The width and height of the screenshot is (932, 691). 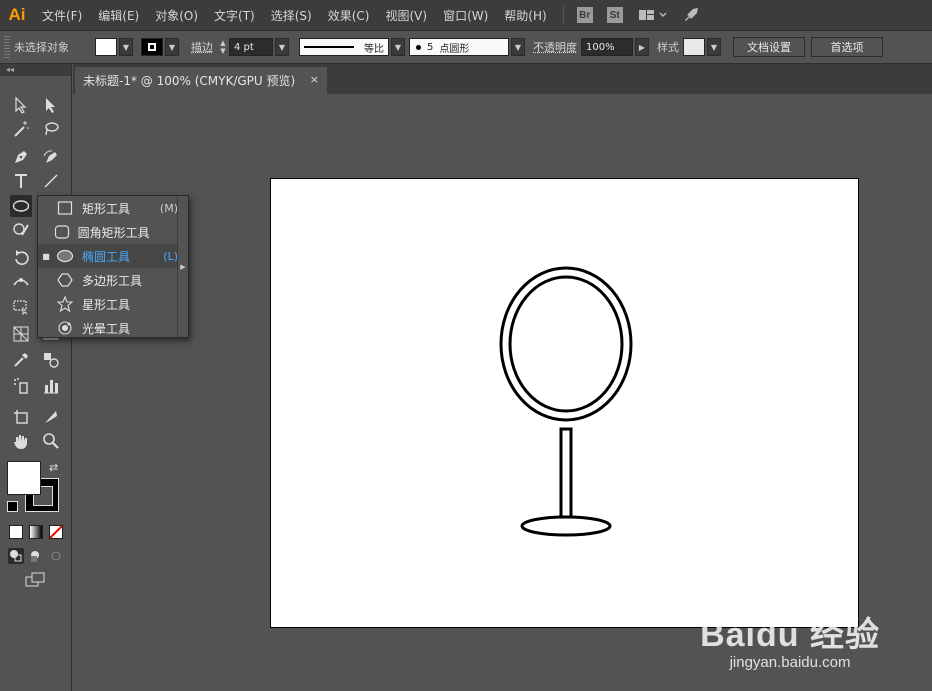 I want to click on blend-tool, so click(x=51, y=360).